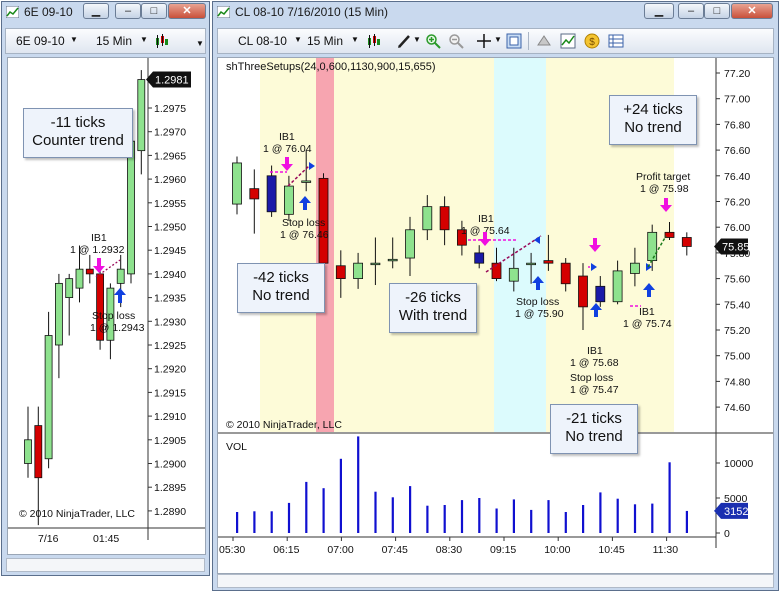  What do you see at coordinates (417, 39) in the screenshot?
I see `drawing-tool-dropdown-icon: ▼` at bounding box center [417, 39].